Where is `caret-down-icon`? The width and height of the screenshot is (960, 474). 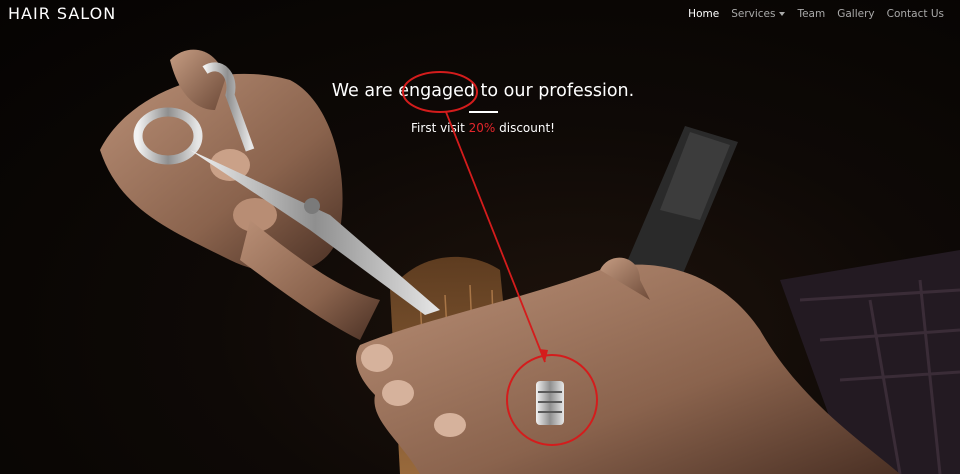
caret-down-icon is located at coordinates (782, 14).